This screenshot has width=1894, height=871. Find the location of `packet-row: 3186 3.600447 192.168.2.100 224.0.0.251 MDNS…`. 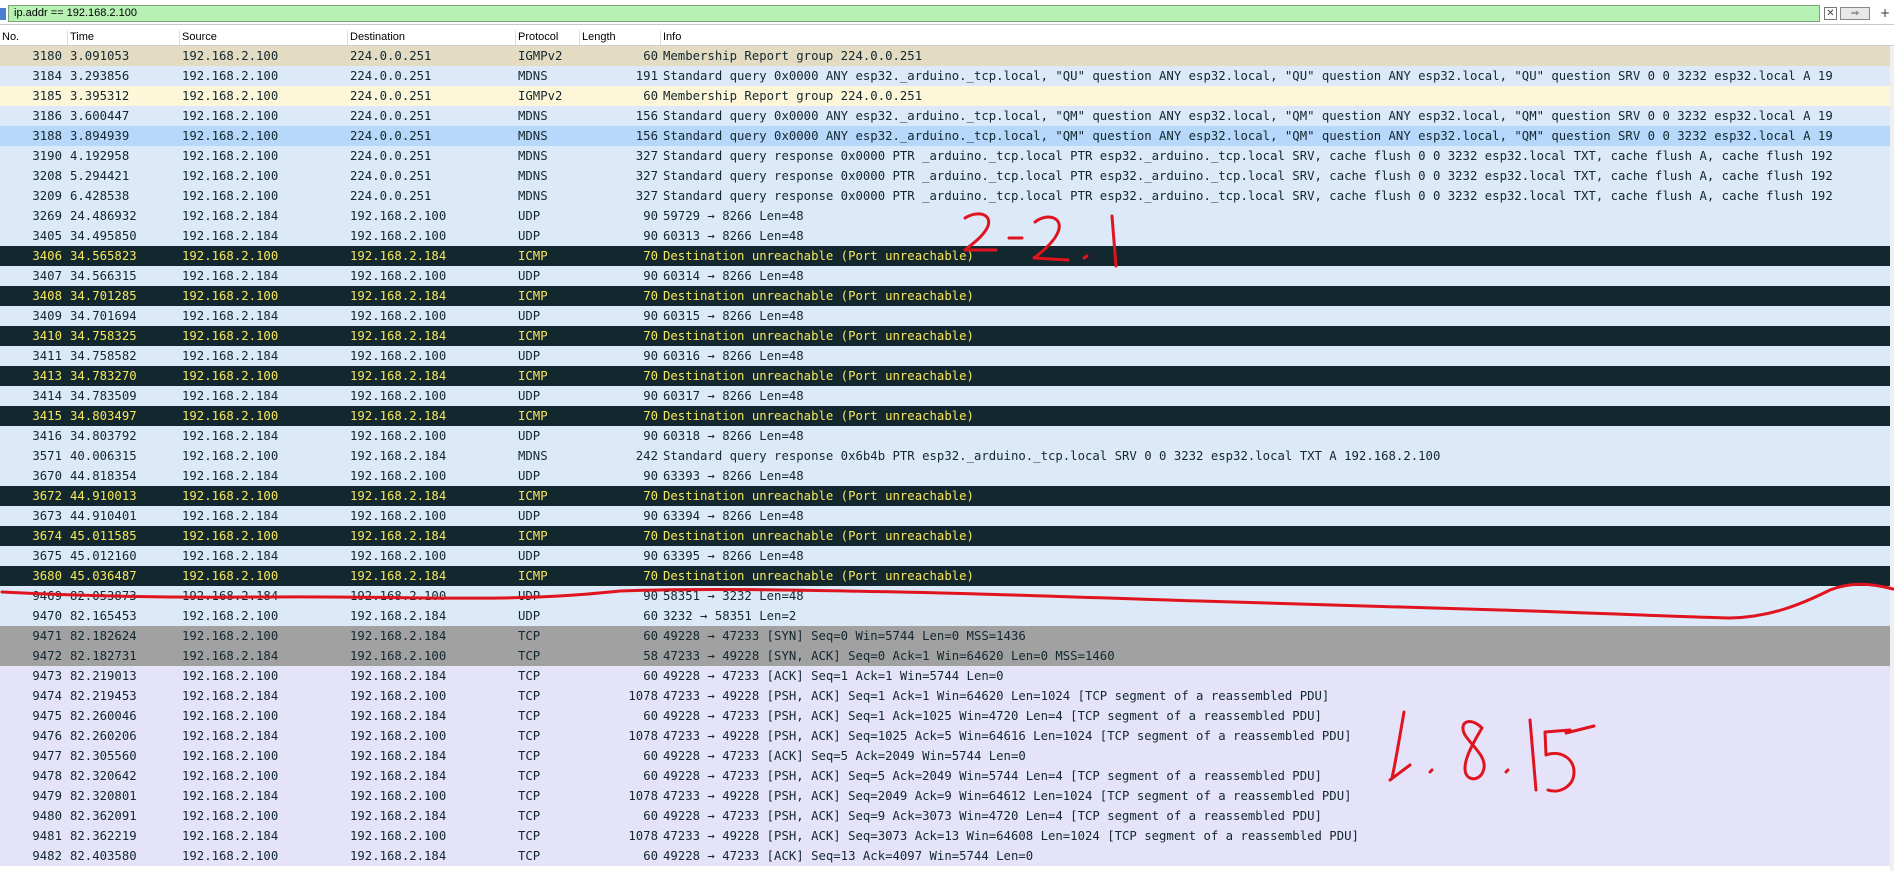

packet-row: 3186 3.600447 192.168.2.100 224.0.0.251 MDNS… is located at coordinates (947, 116).